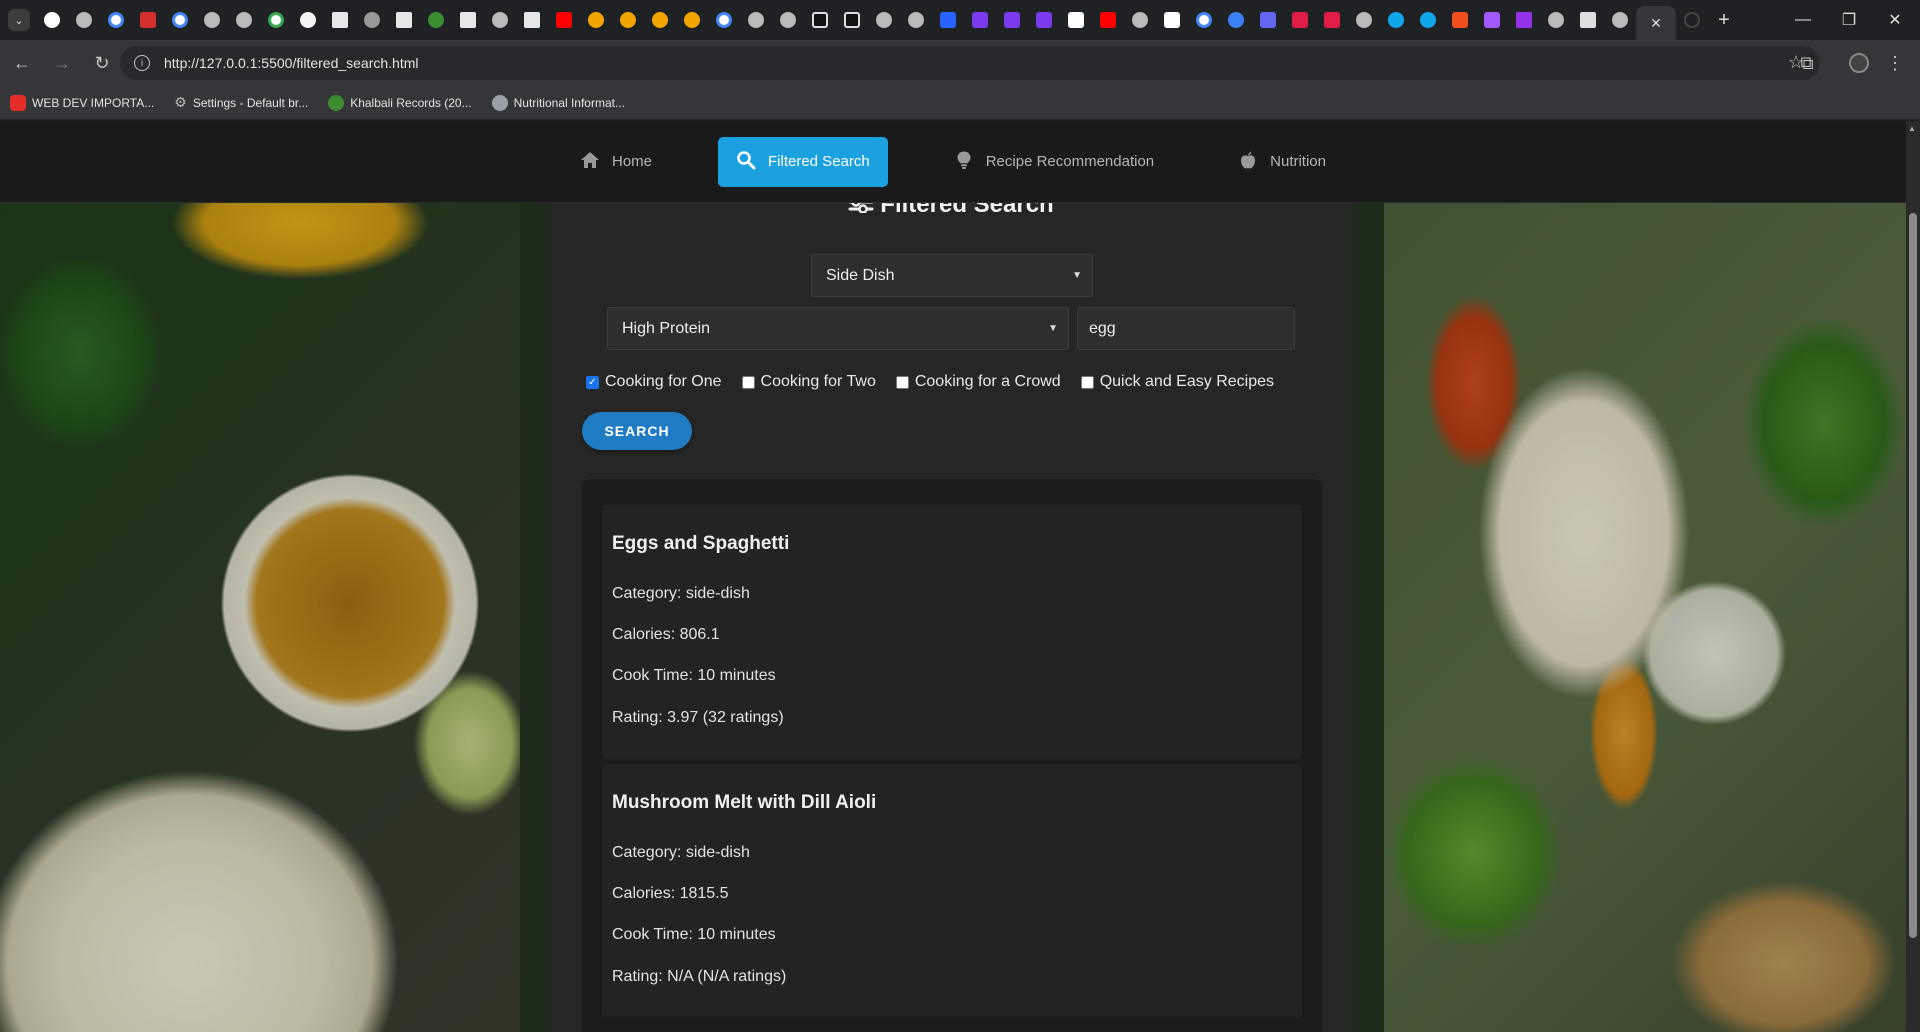  I want to click on reload-icon: ↻, so click(102, 63).